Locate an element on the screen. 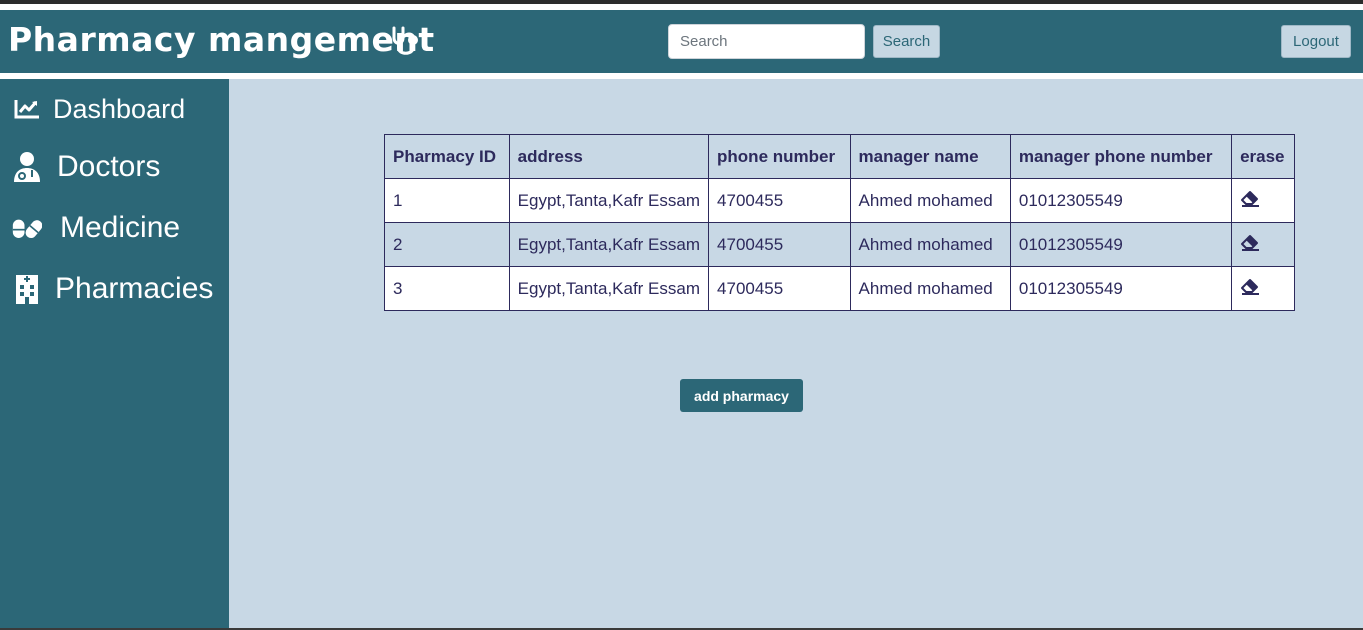 The image size is (1363, 630). column-header: erase is located at coordinates (1263, 156).